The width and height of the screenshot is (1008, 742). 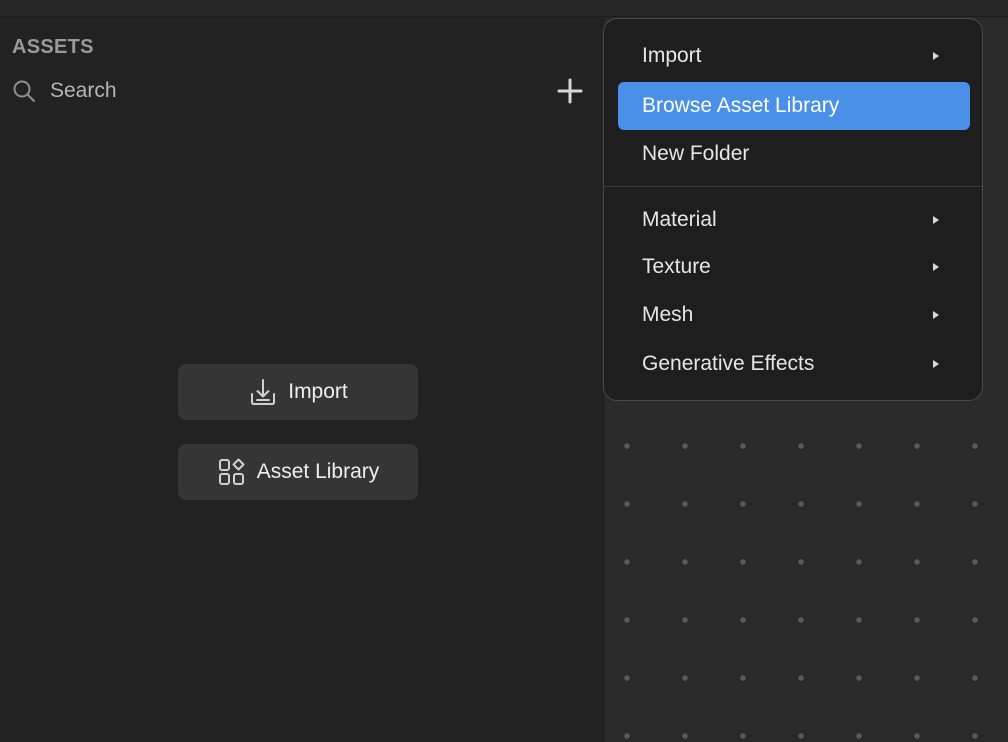 I want to click on search-field: Search, so click(x=64, y=91).